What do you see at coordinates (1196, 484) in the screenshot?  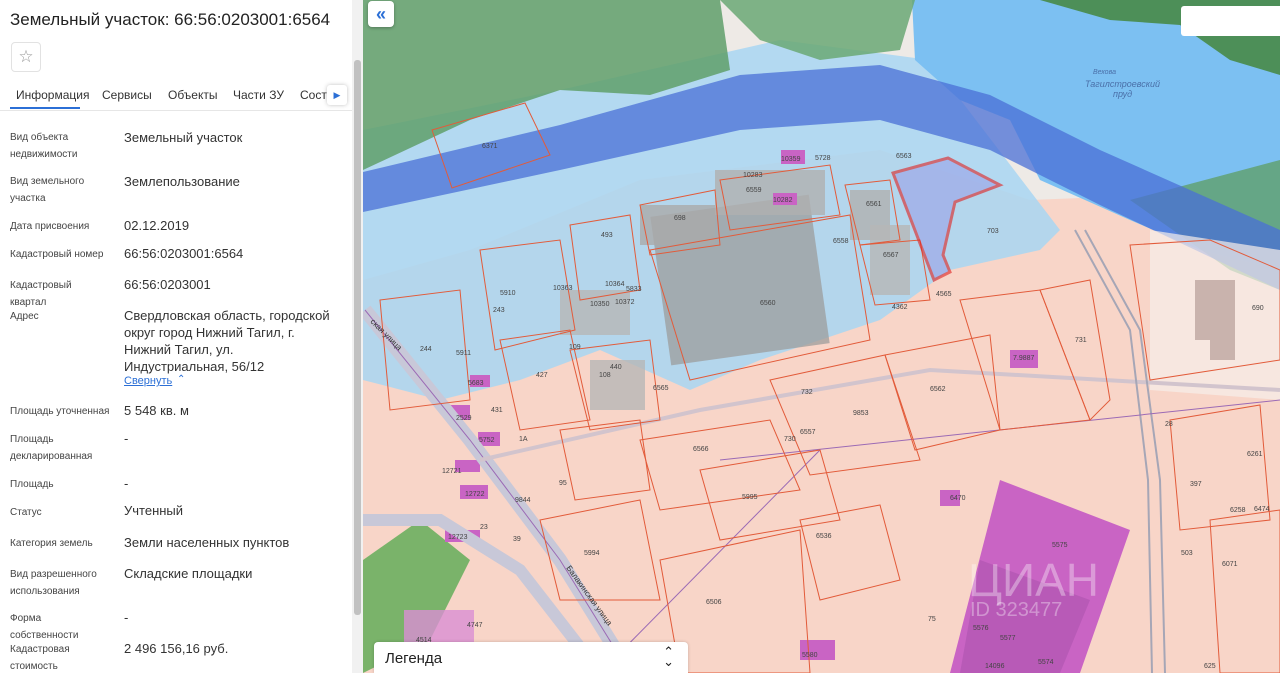 I see `parcel-label: 397` at bounding box center [1196, 484].